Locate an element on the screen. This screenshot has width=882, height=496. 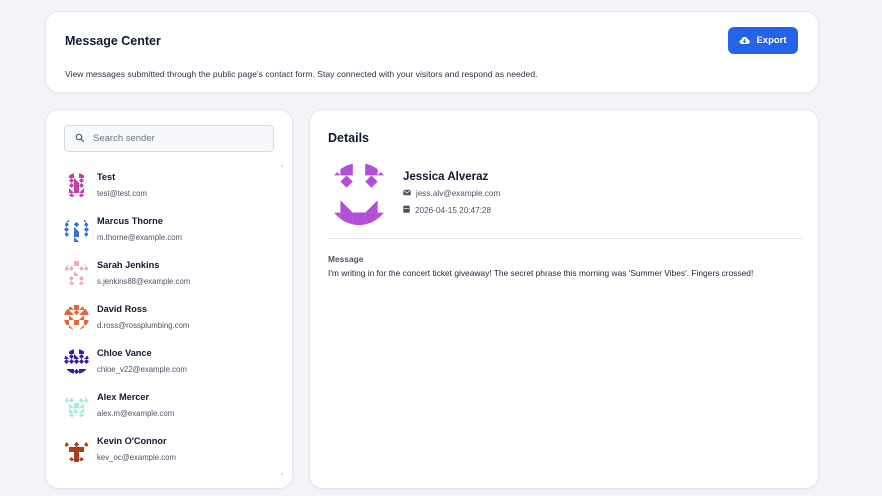
sender-item: Chloe Vance chloe_v22@example.com is located at coordinates (169, 366).